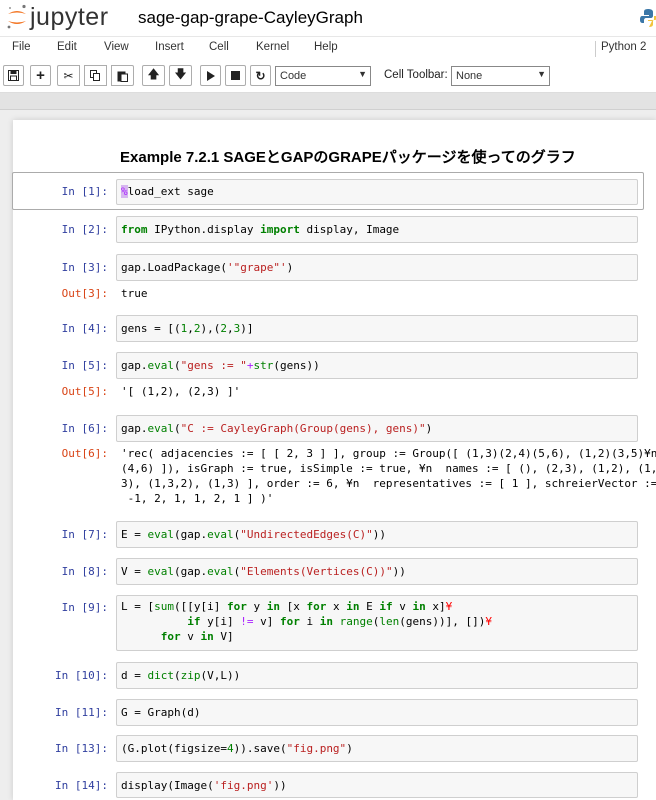 This screenshot has height=800, width=656. I want to click on paste-icon, so click(122, 76).